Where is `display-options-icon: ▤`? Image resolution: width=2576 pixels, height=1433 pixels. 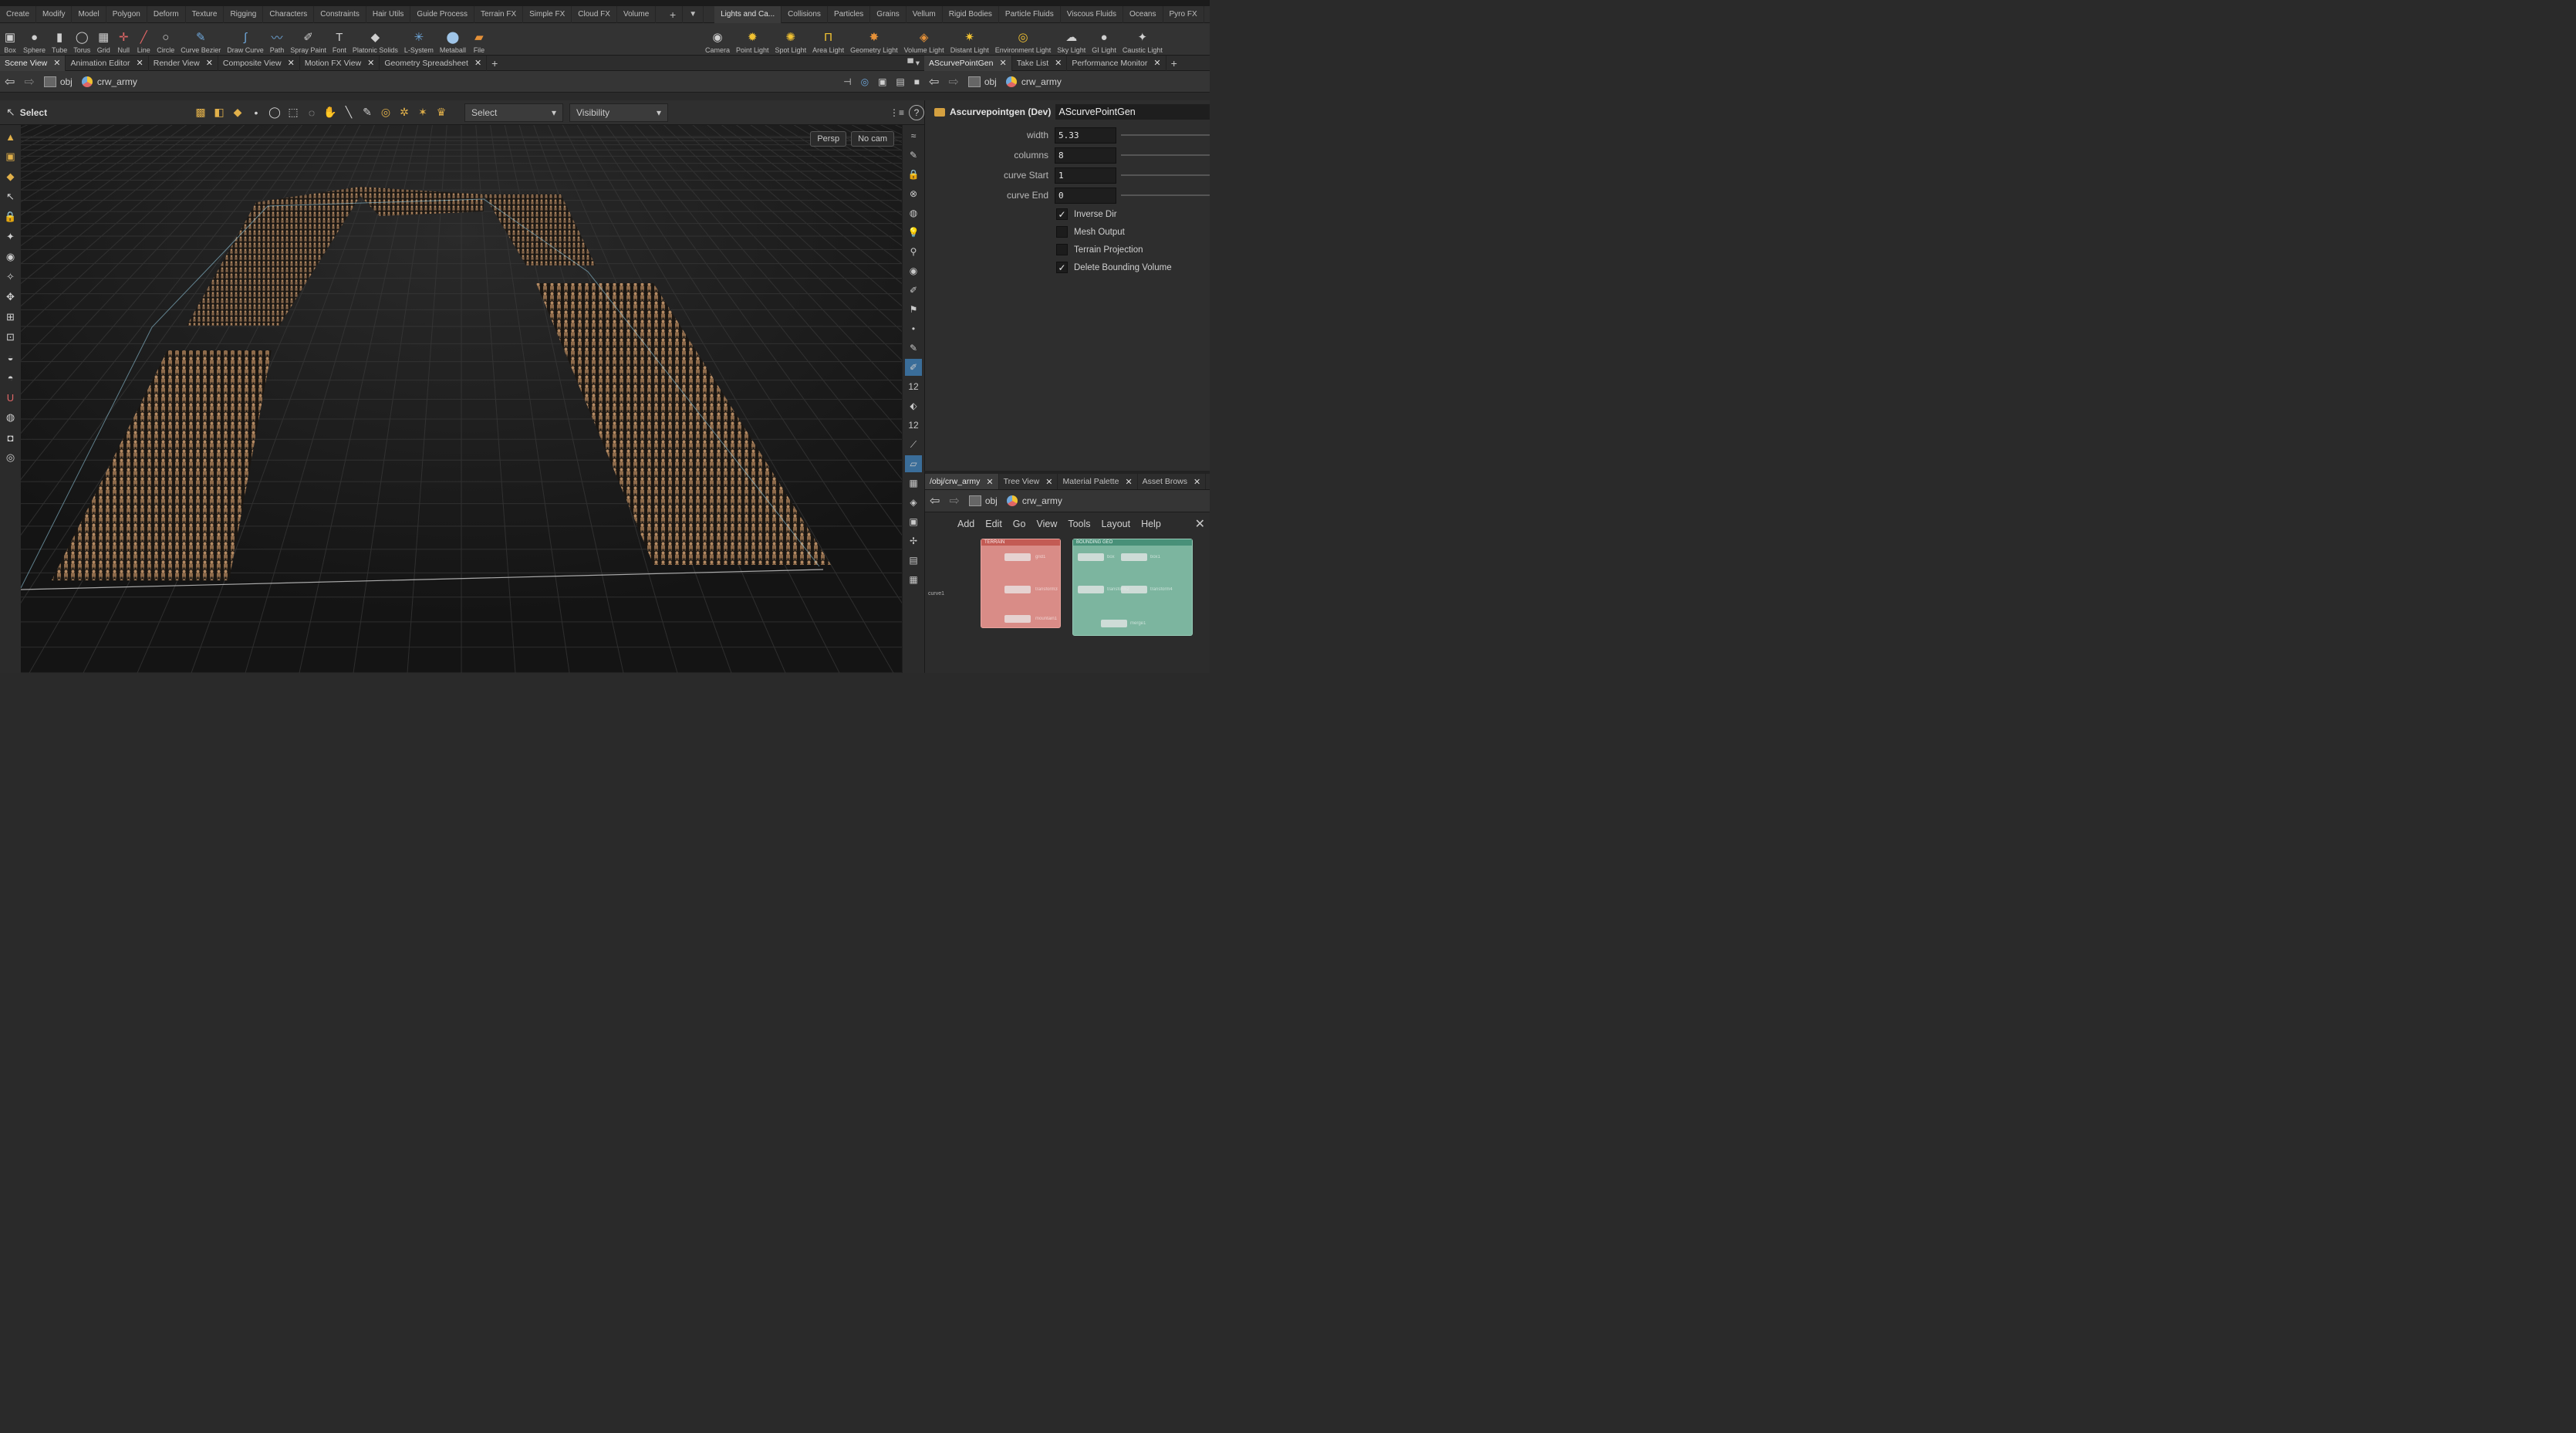 display-options-icon: ▤ is located at coordinates (900, 82).